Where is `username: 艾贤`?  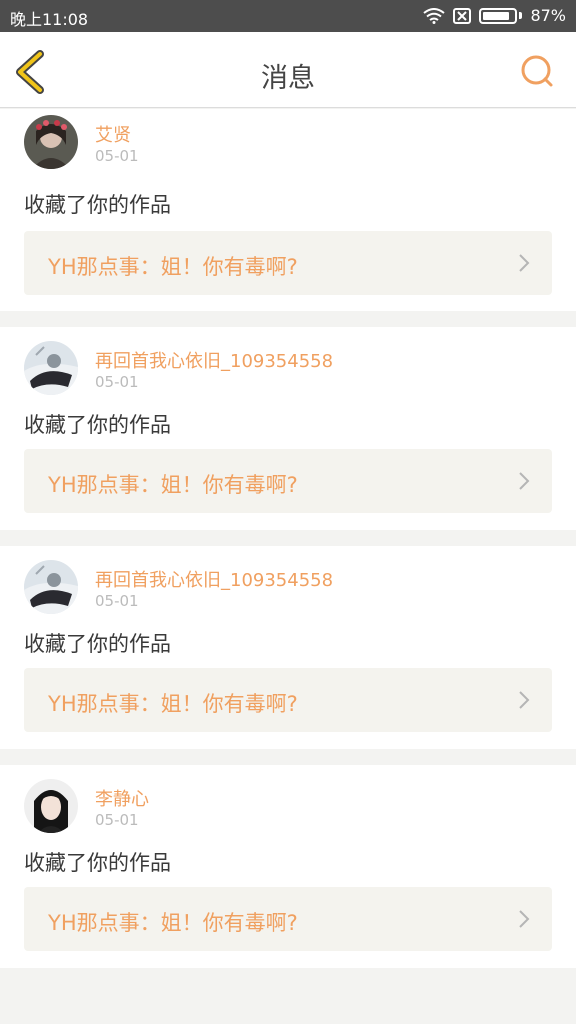 username: 艾贤 is located at coordinates (113, 134).